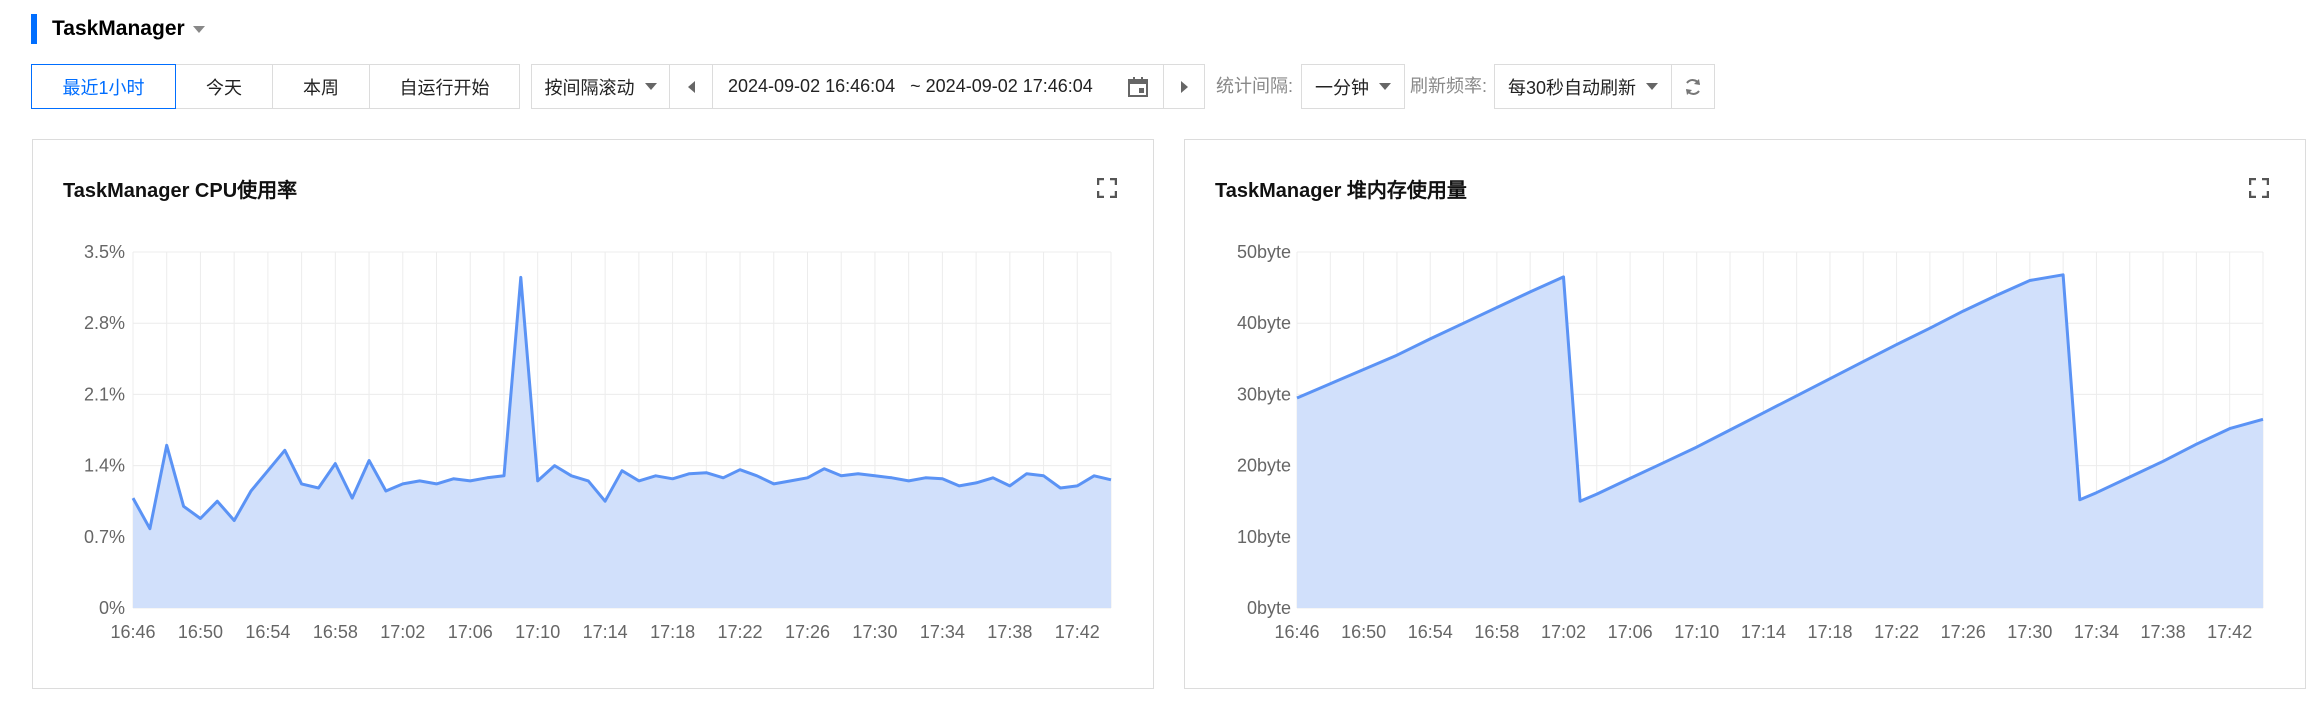 The width and height of the screenshot is (2314, 706). What do you see at coordinates (34, 29) in the screenshot?
I see `title-accent-bar` at bounding box center [34, 29].